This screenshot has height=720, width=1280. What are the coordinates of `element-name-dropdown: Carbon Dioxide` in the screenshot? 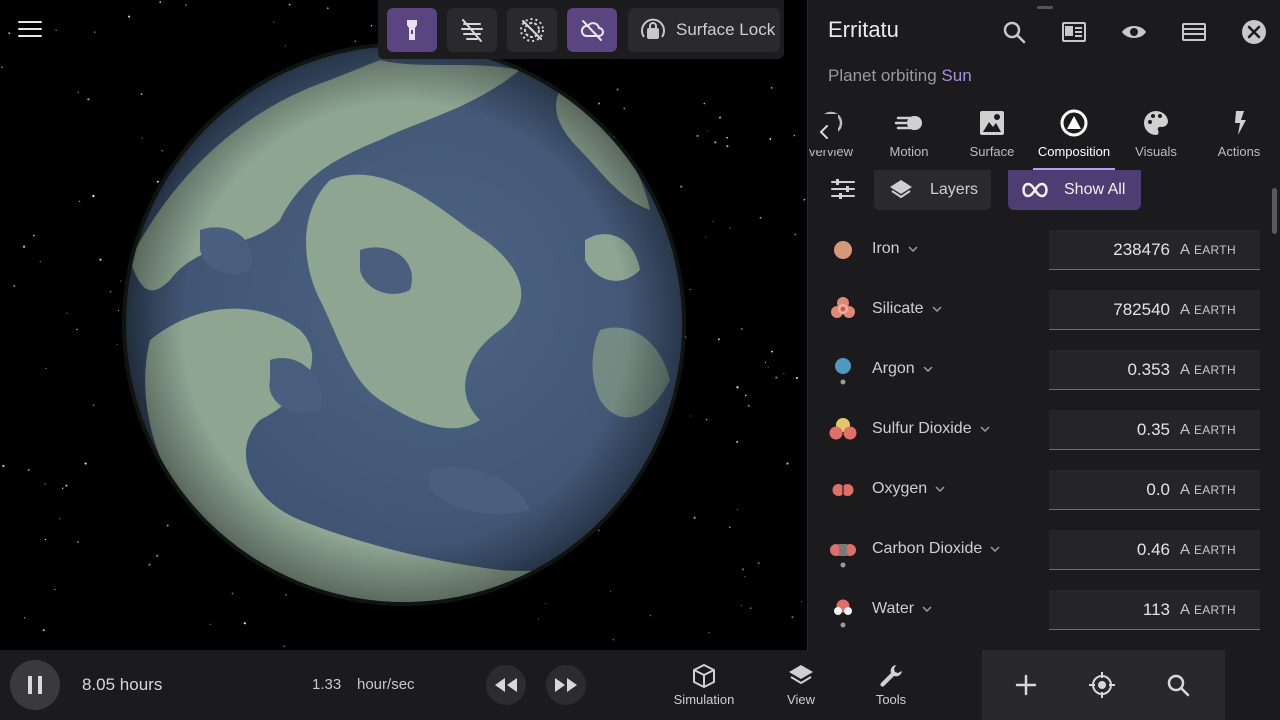 It's located at (936, 549).